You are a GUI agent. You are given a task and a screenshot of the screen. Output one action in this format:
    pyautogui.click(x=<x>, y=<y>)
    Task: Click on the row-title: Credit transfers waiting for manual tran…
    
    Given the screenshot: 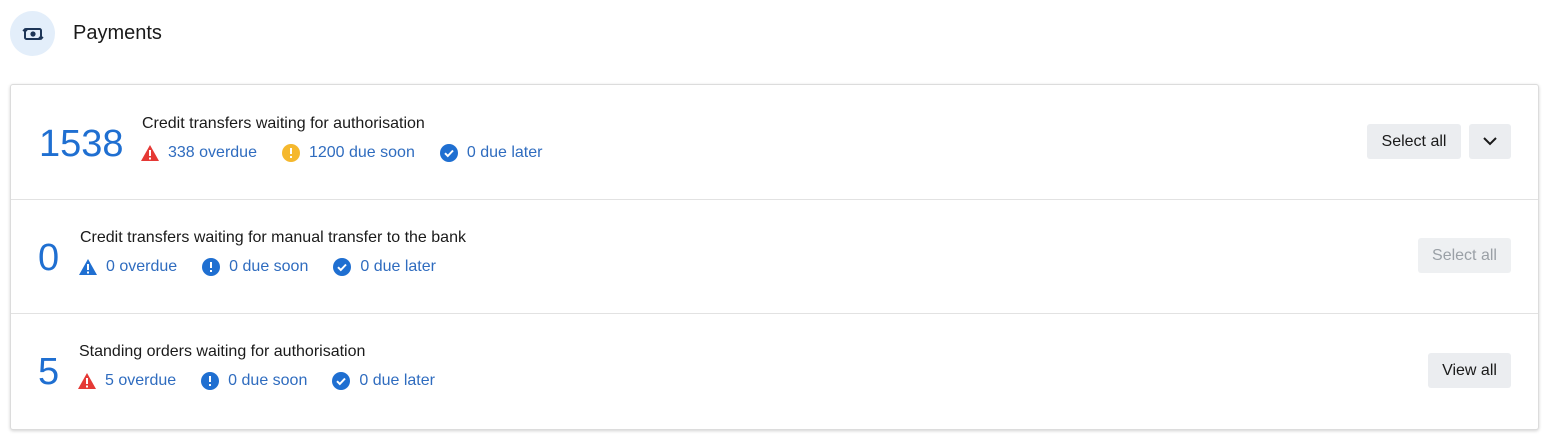 What is the action you would take?
    pyautogui.click(x=273, y=237)
    